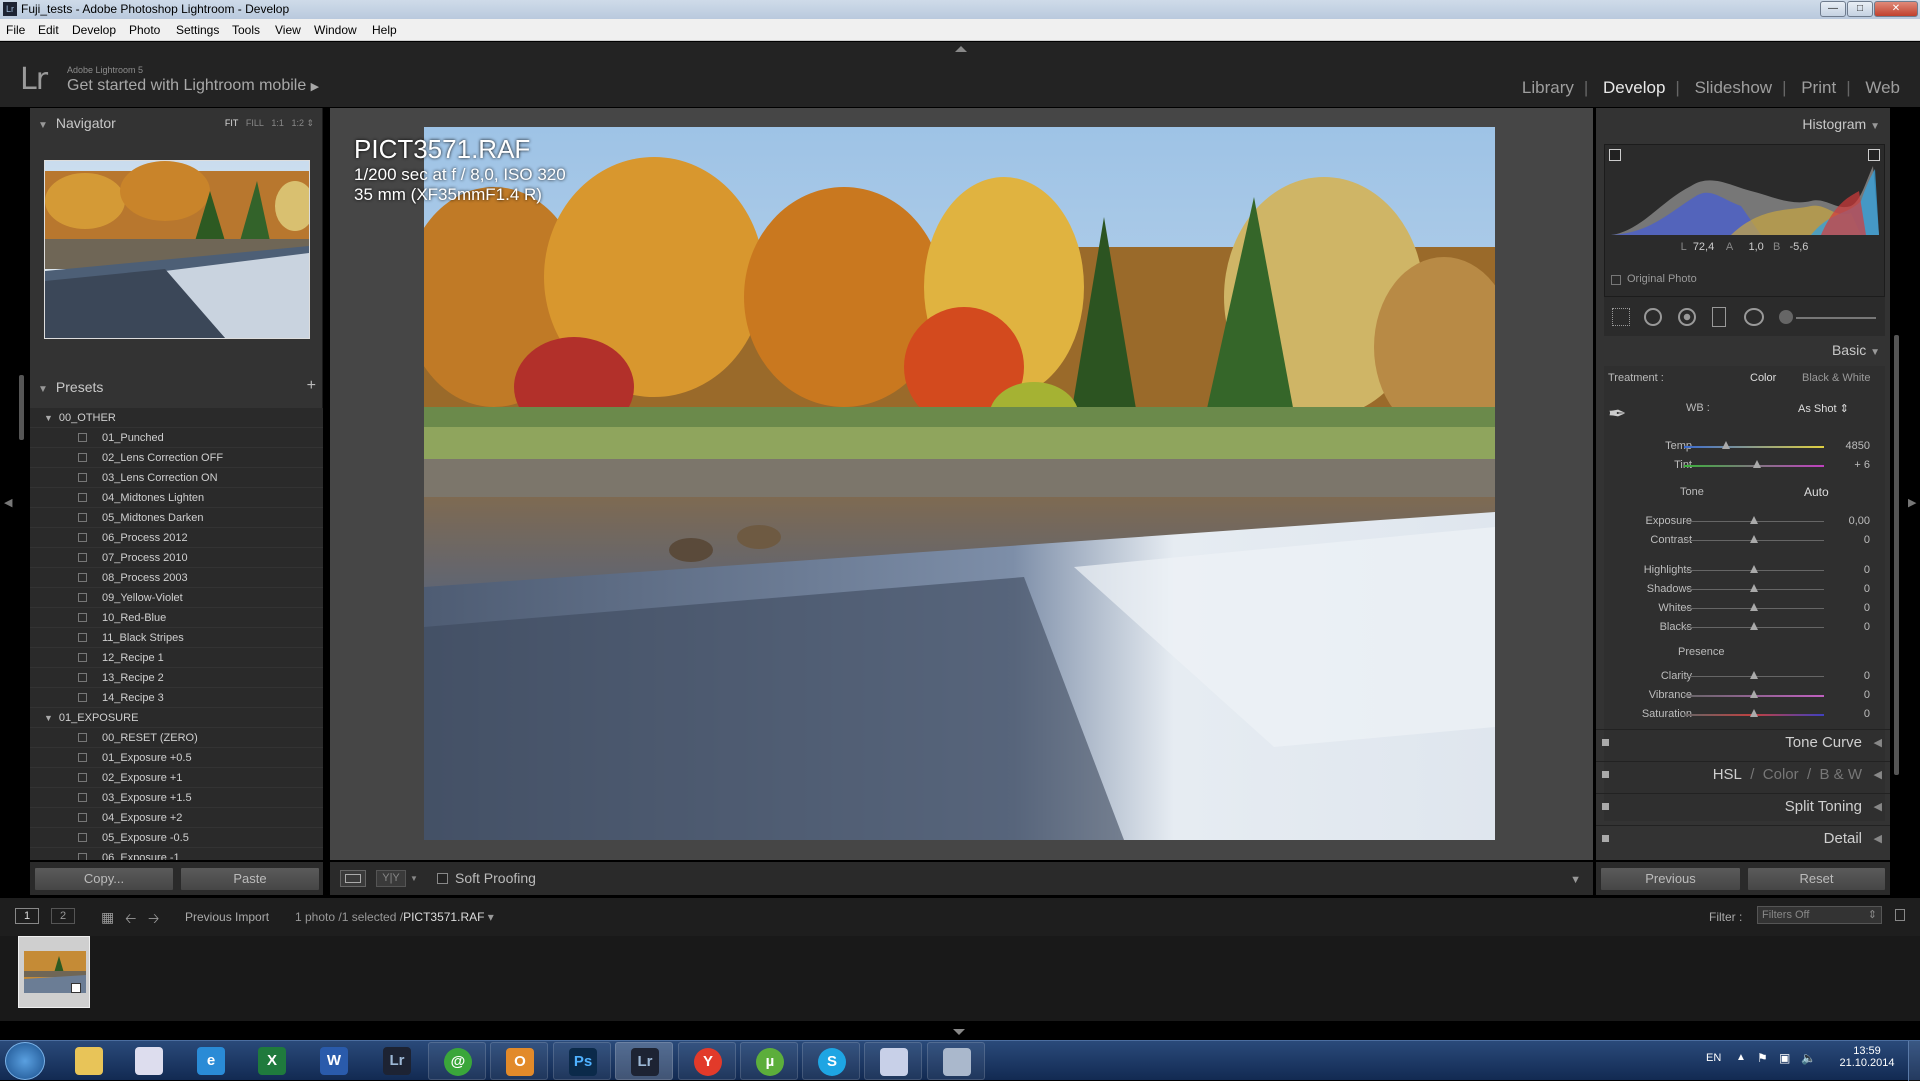 This screenshot has height=1081, width=1920. Describe the element at coordinates (1743, 774) in the screenshot. I see `hsl-header: HSL / Color / B & W ◀` at that location.